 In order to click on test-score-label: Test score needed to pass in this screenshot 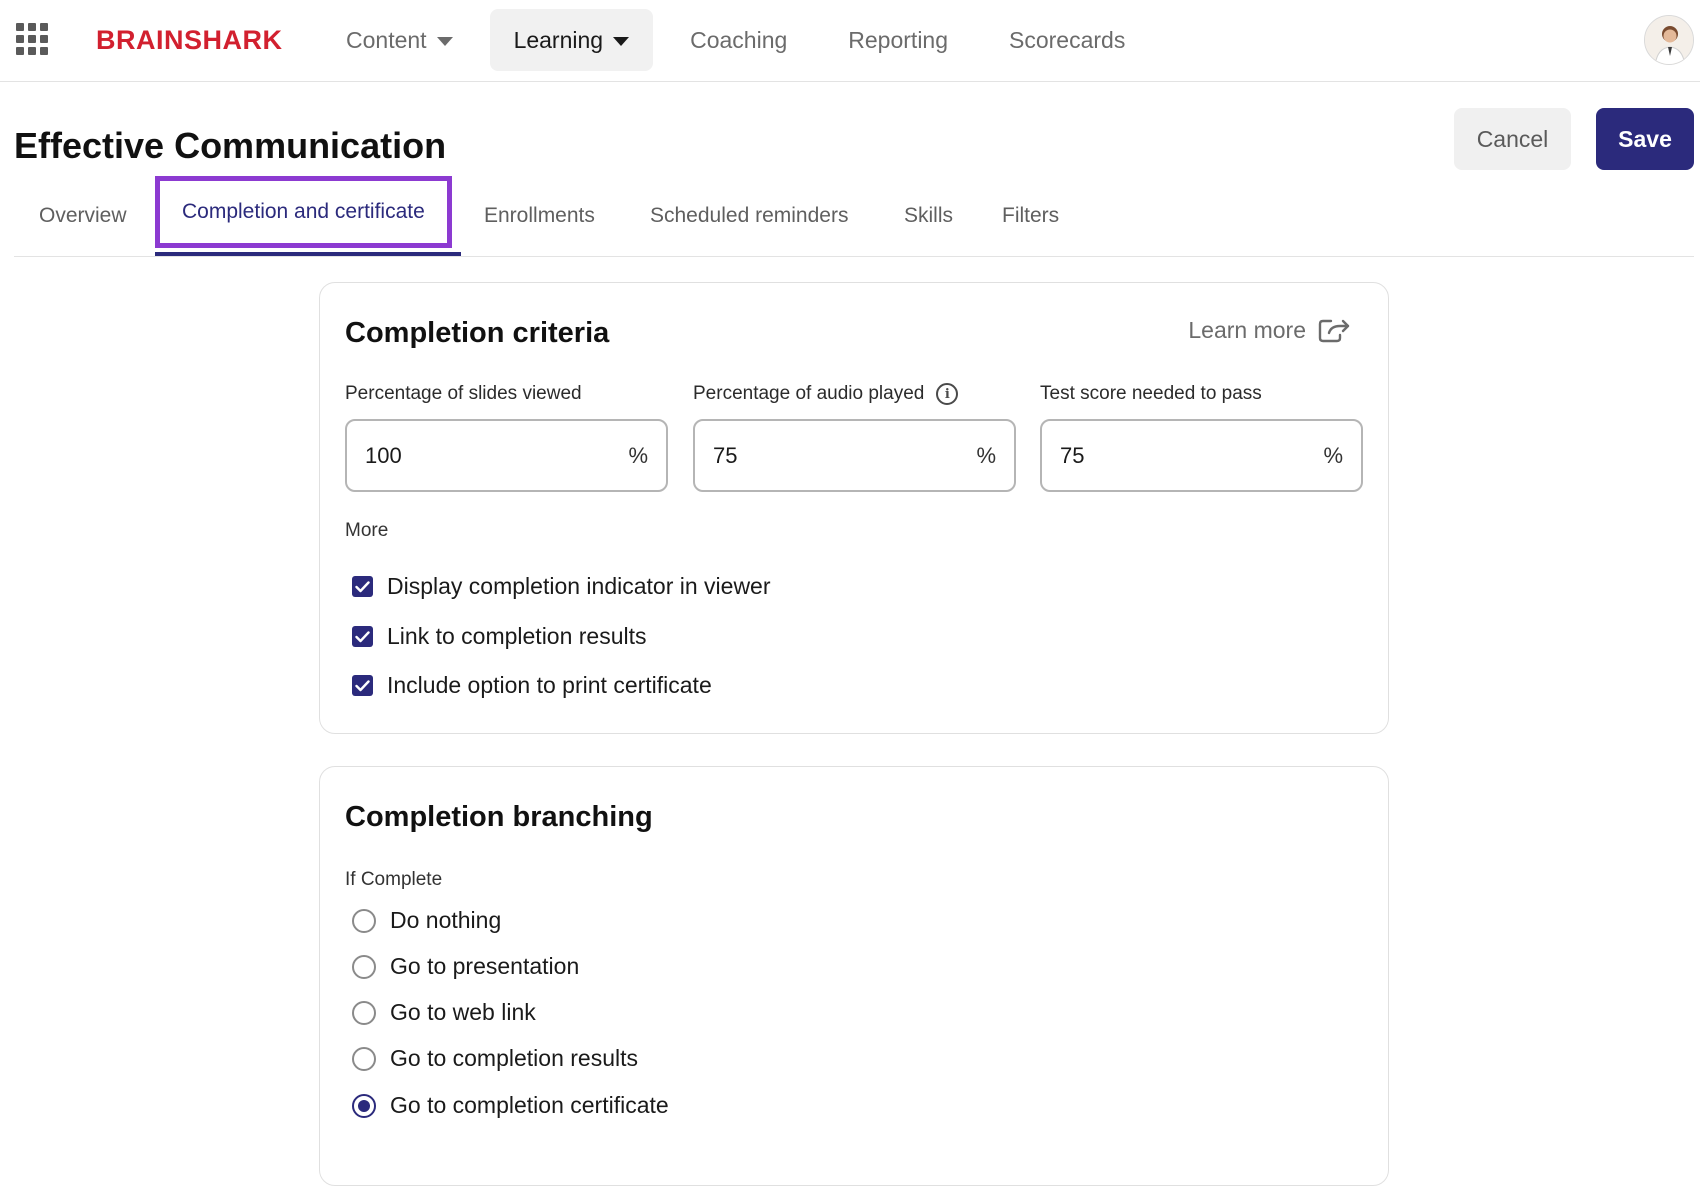, I will do `click(1151, 394)`.